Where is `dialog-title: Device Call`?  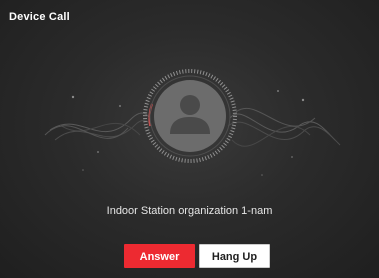
dialog-title: Device Call is located at coordinates (39, 17).